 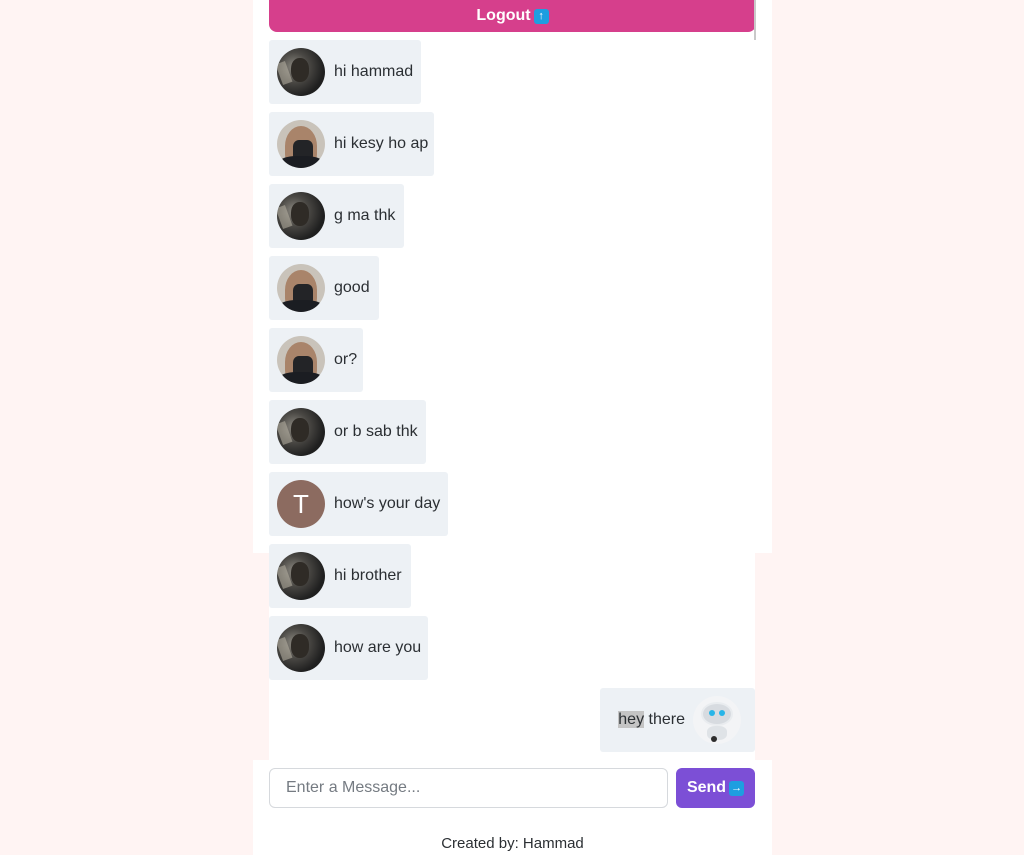 I want to click on message-bubble: good, so click(x=324, y=288).